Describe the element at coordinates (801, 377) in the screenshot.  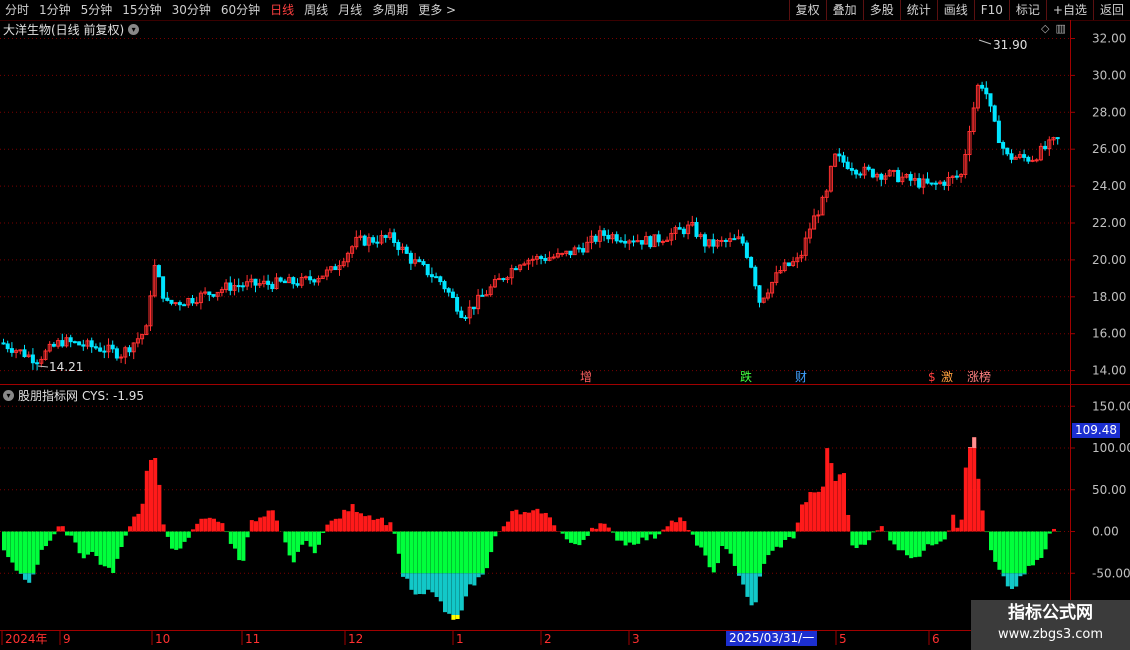
I see `event-marker: 财` at that location.